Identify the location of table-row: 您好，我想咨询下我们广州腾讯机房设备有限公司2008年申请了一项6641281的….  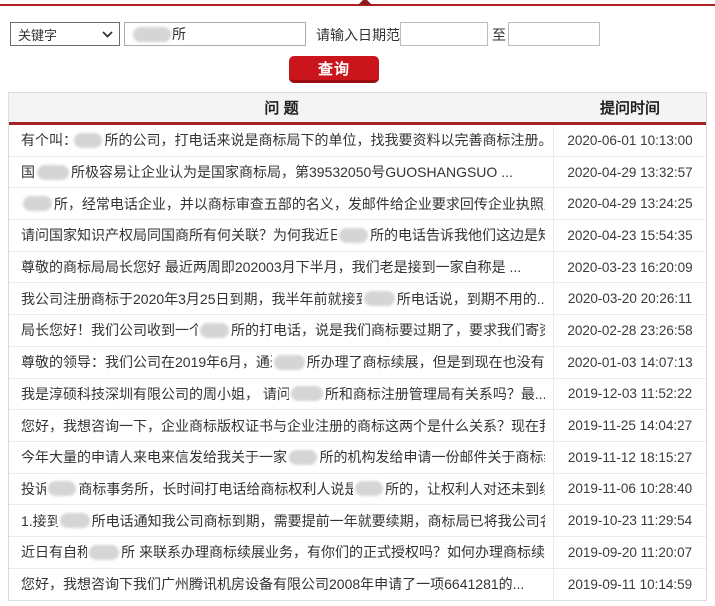
(357, 584).